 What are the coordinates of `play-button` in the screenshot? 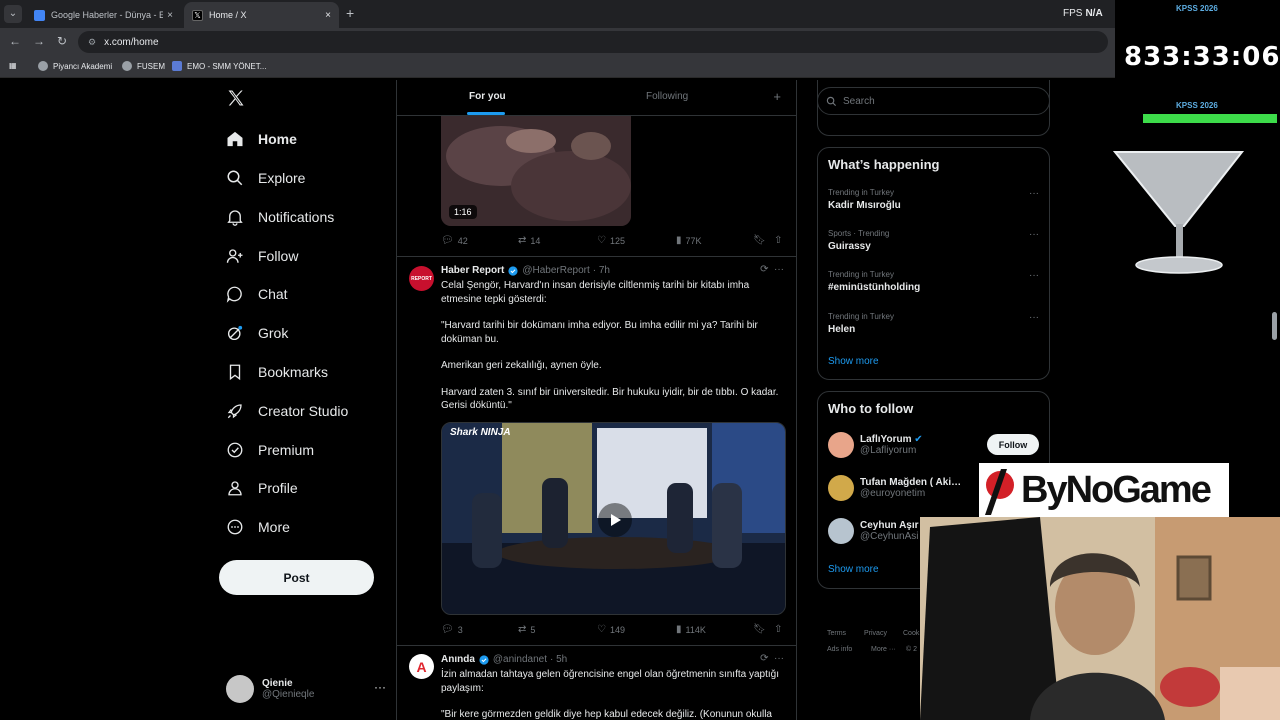 It's located at (615, 520).